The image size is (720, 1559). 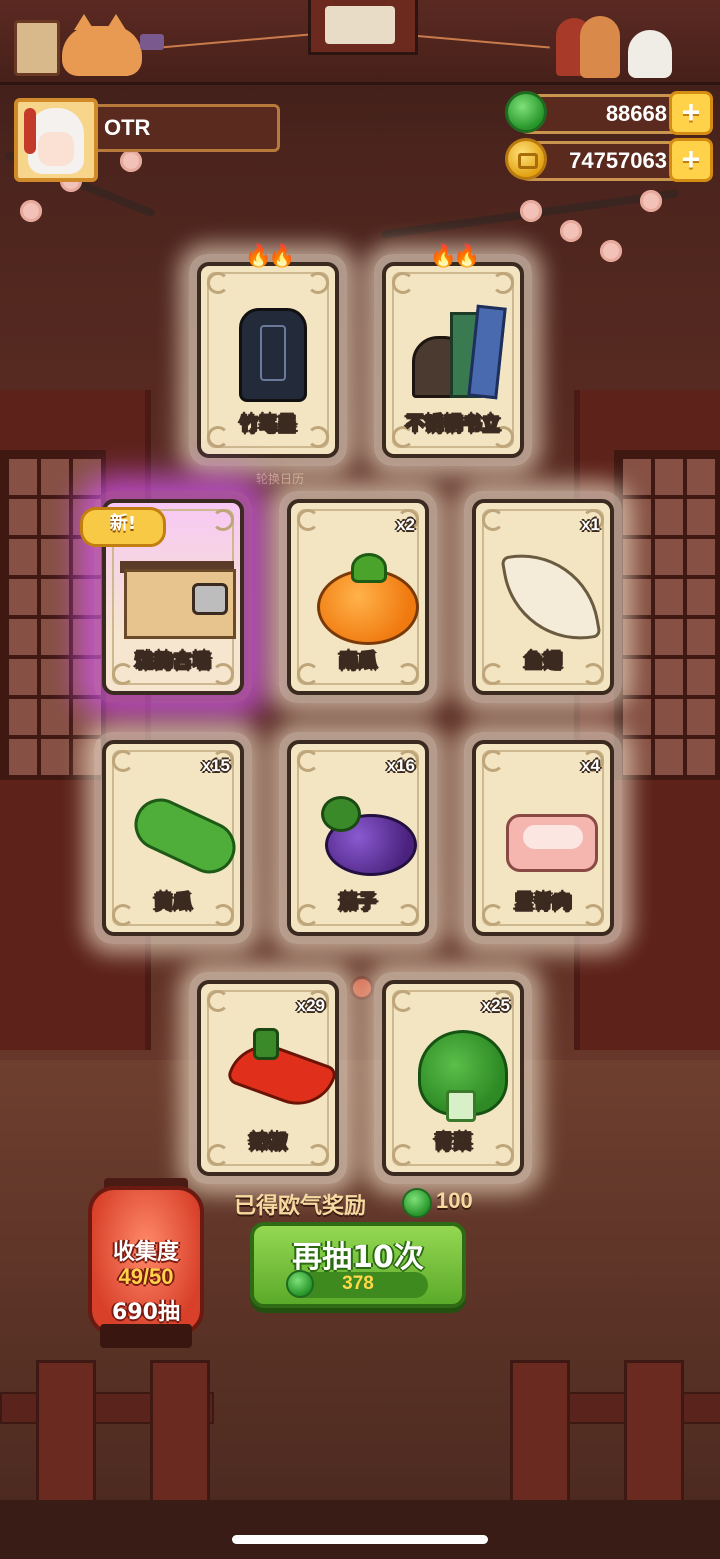 I want to click on result-card-bok-choy: x25 青菜, so click(x=453, y=1078).